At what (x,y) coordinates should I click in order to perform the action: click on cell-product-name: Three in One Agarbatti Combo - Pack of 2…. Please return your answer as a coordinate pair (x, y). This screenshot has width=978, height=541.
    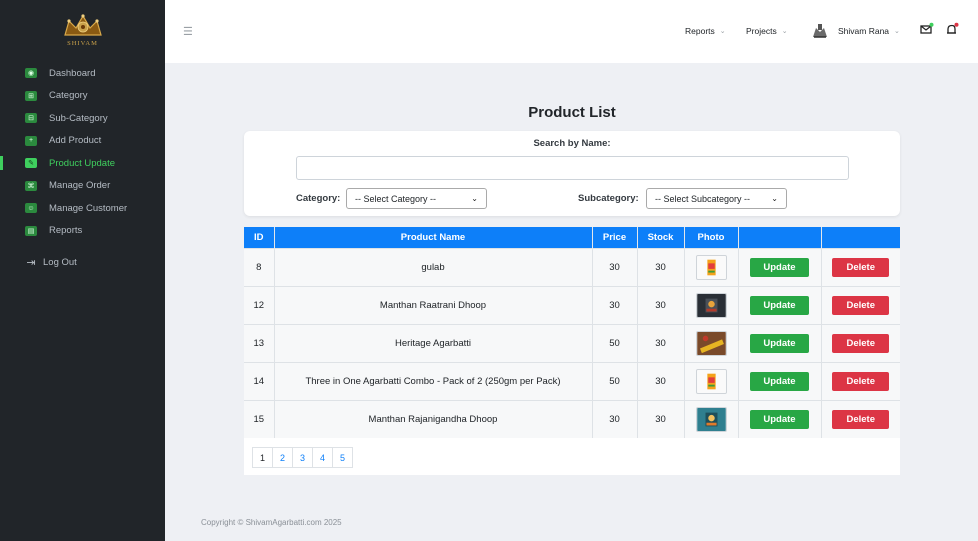
    Looking at the image, I should click on (433, 380).